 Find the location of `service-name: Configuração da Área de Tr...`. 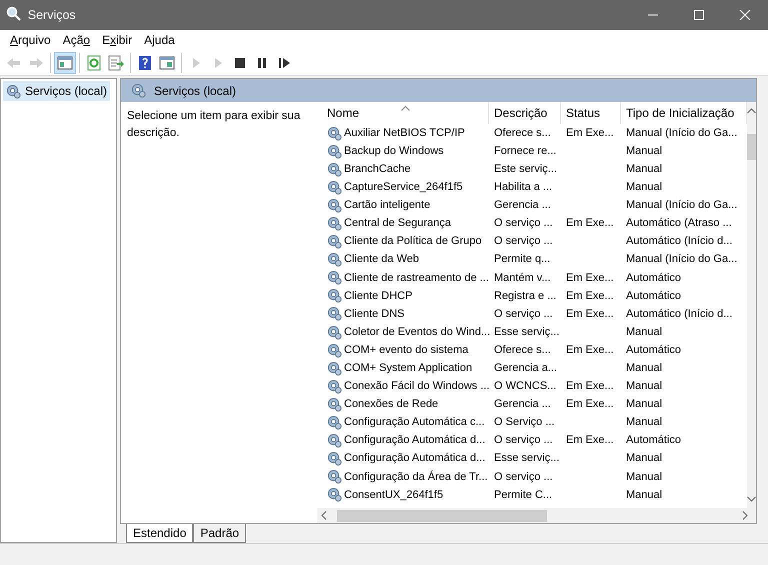

service-name: Configuração da Área de Tr... is located at coordinates (416, 477).